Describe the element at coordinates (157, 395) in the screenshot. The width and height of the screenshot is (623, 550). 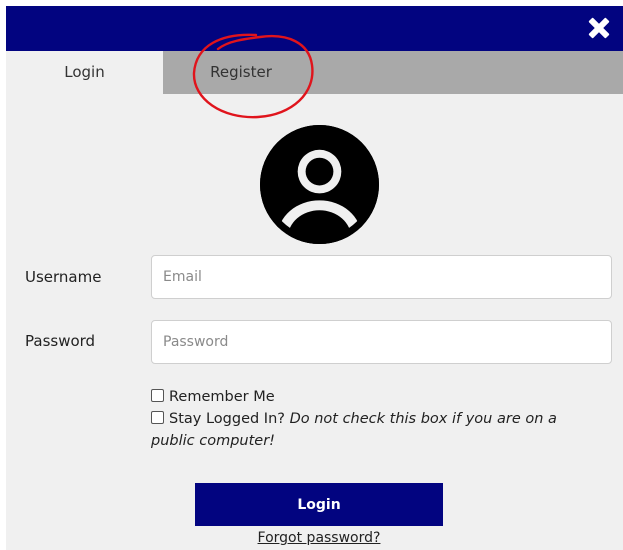
I see `remember-me-checkbox` at that location.